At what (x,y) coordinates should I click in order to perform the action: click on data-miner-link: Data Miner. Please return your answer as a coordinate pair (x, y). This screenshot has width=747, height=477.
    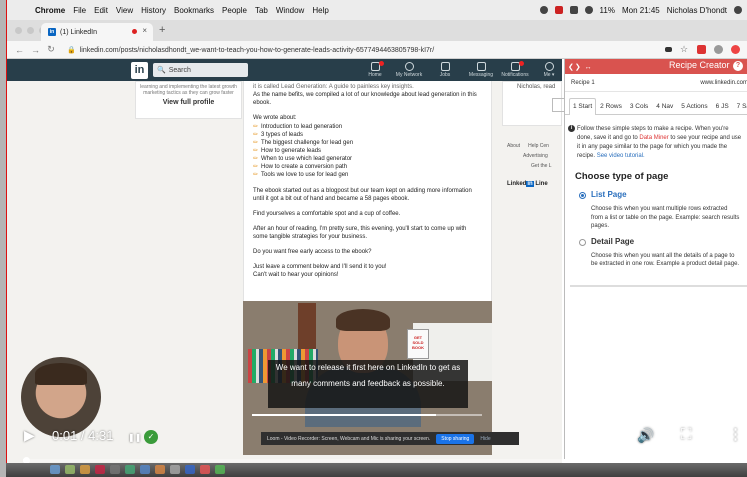
    Looking at the image, I should click on (653, 138).